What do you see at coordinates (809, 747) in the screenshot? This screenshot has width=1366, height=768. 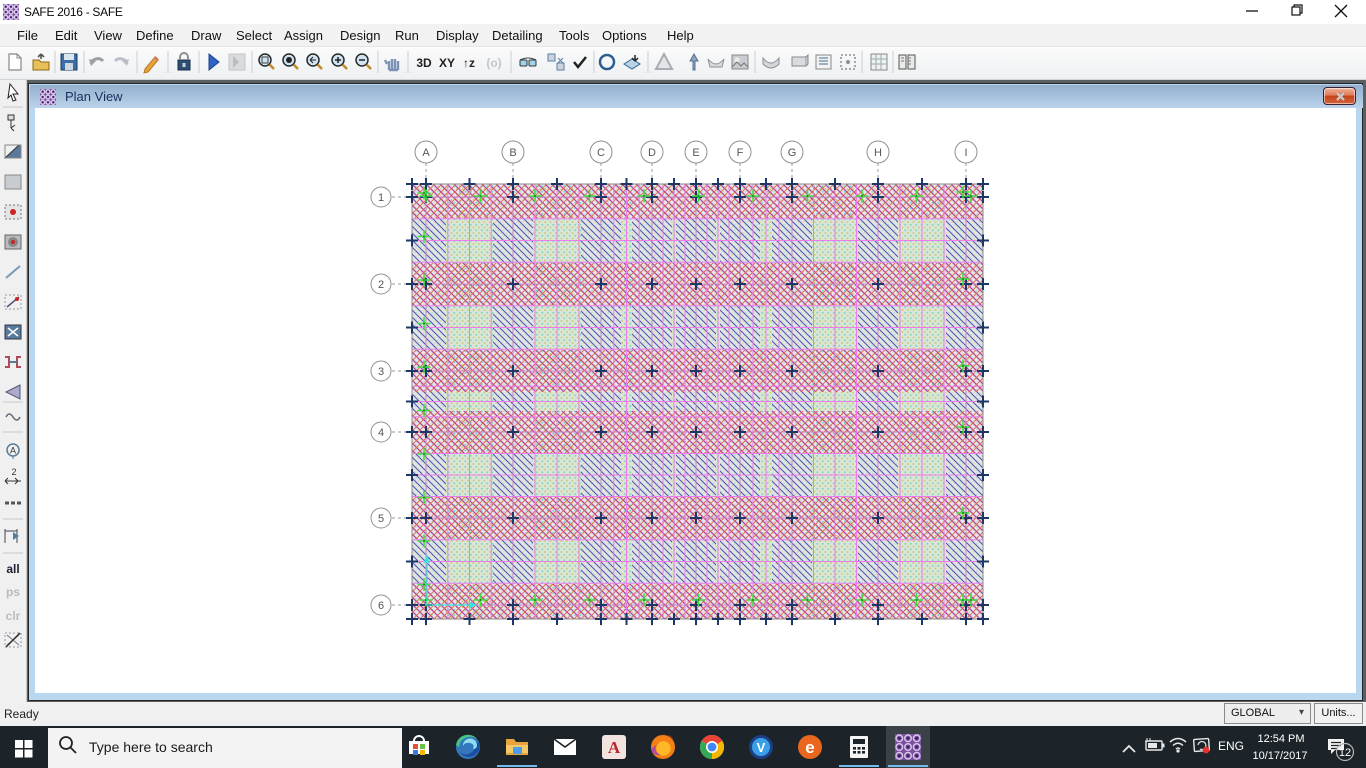 I see `svg-text: e` at bounding box center [809, 747].